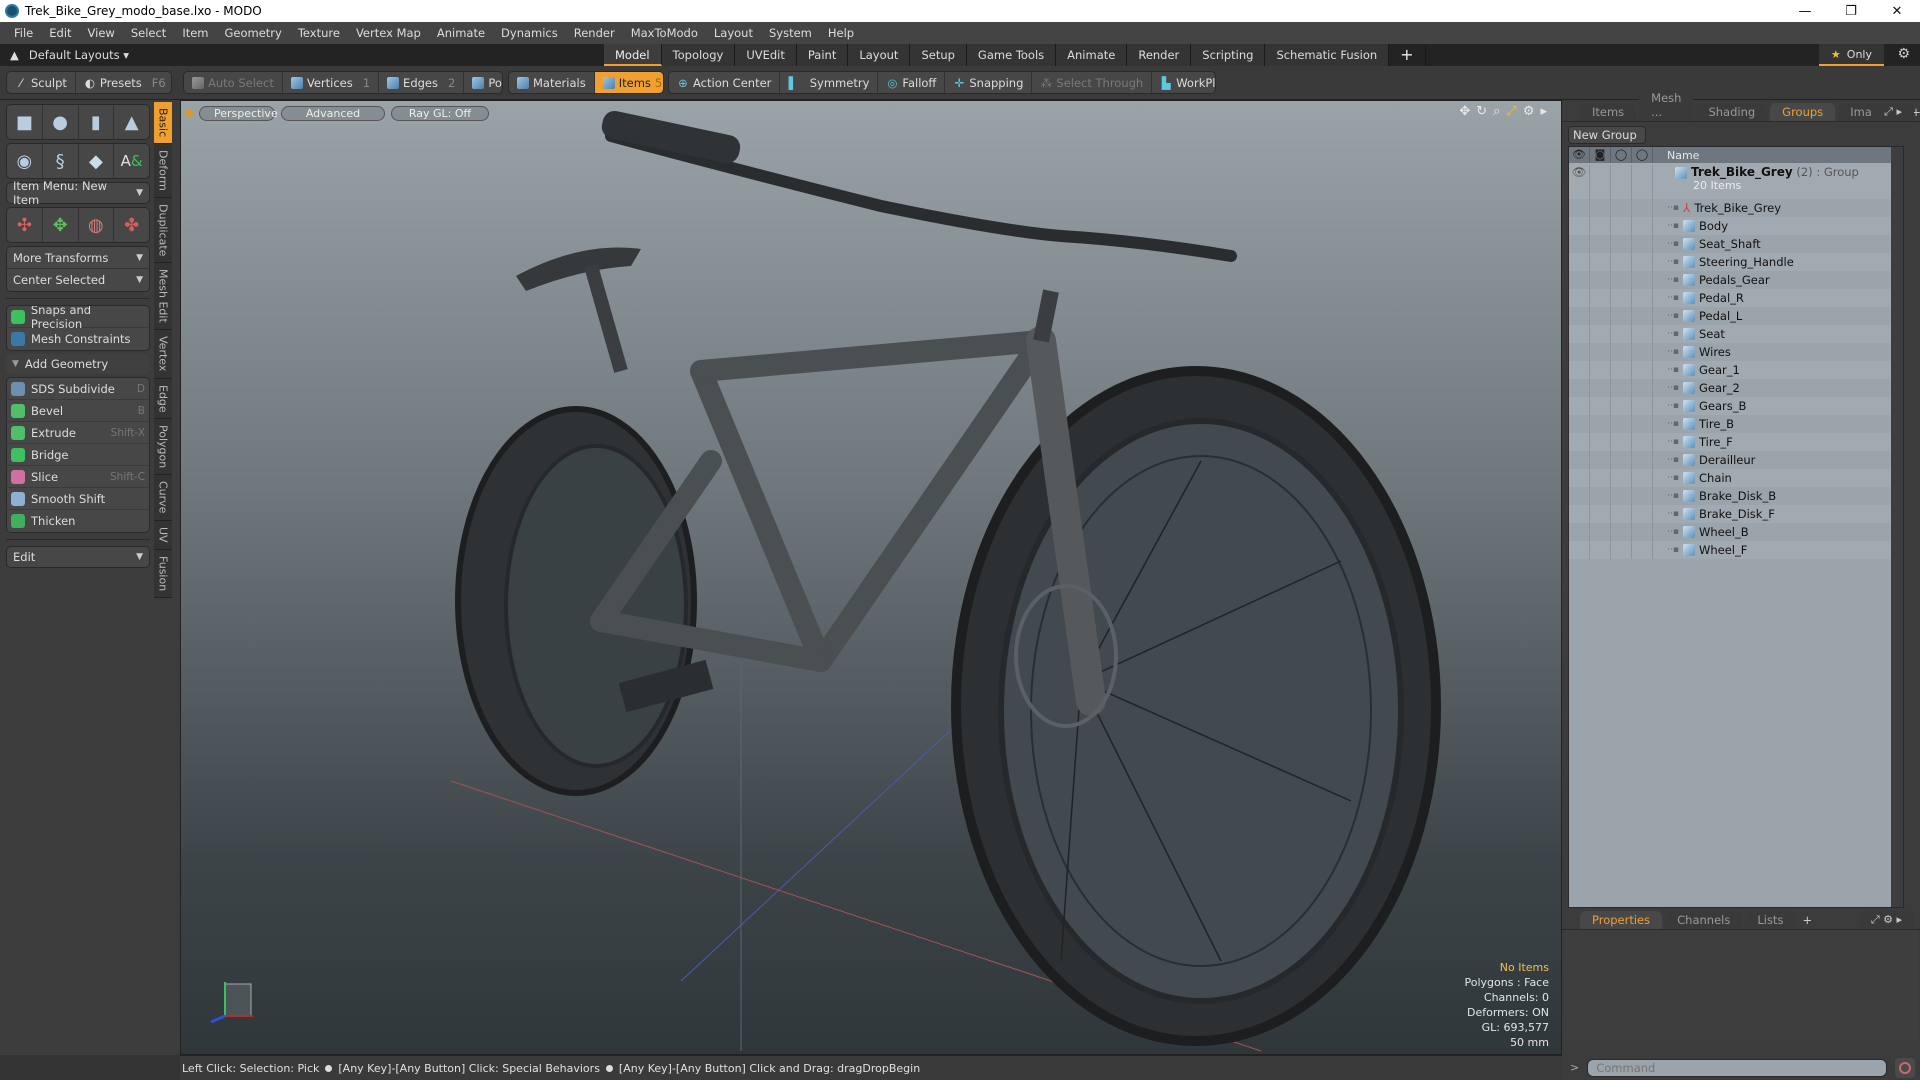 The width and height of the screenshot is (1920, 1080). Describe the element at coordinates (78, 477) in the screenshot. I see `tool-slice-button: Slice Shift-C` at that location.